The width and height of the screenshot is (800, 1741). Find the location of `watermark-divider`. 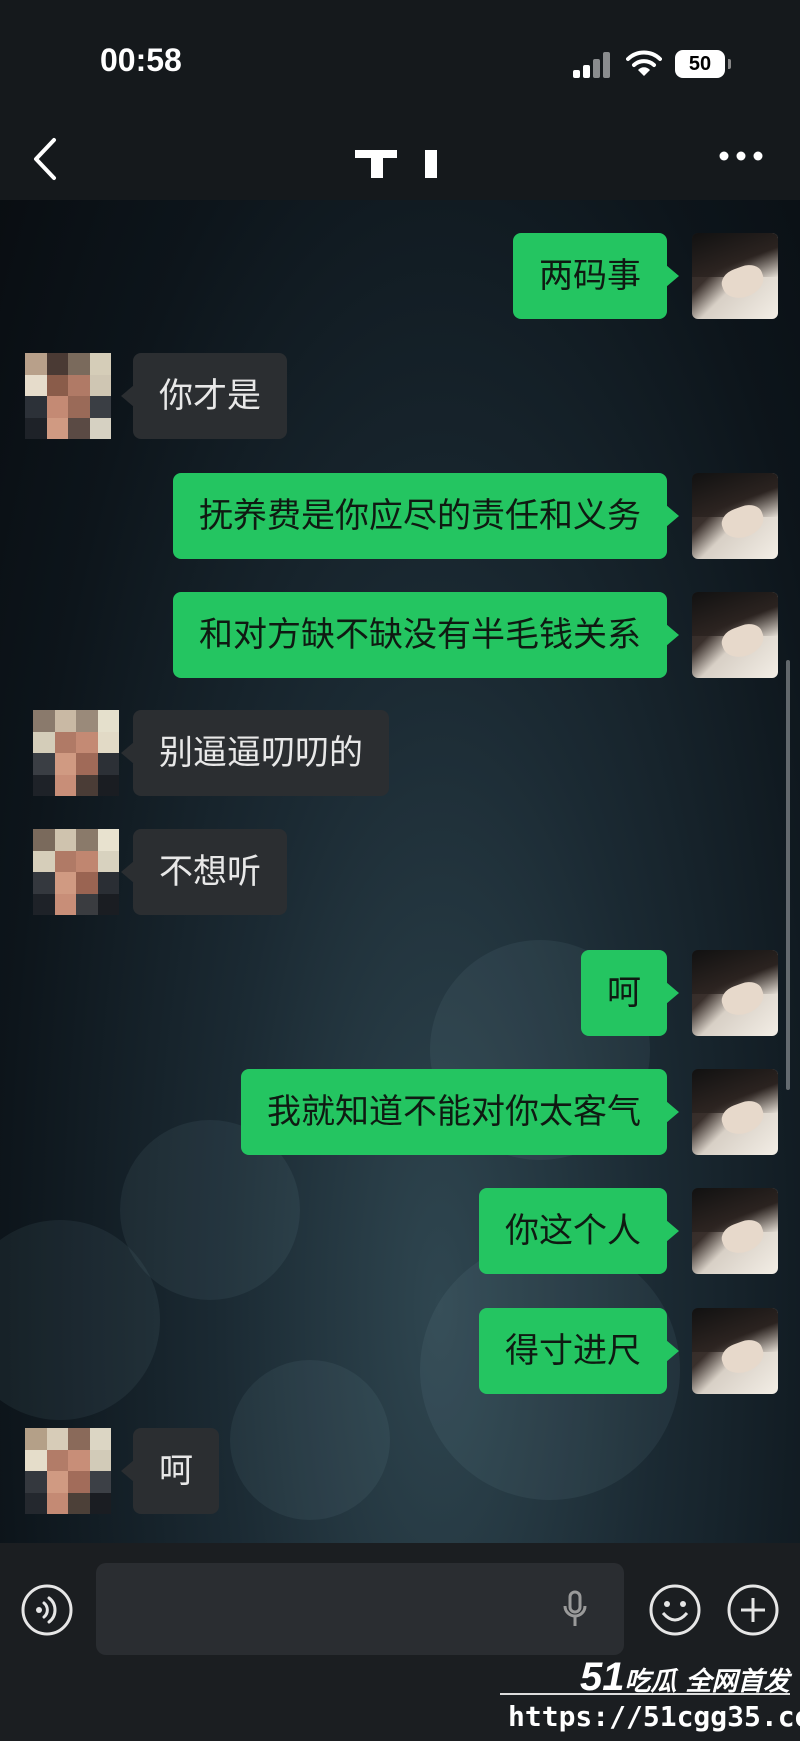

watermark-divider is located at coordinates (645, 1694).